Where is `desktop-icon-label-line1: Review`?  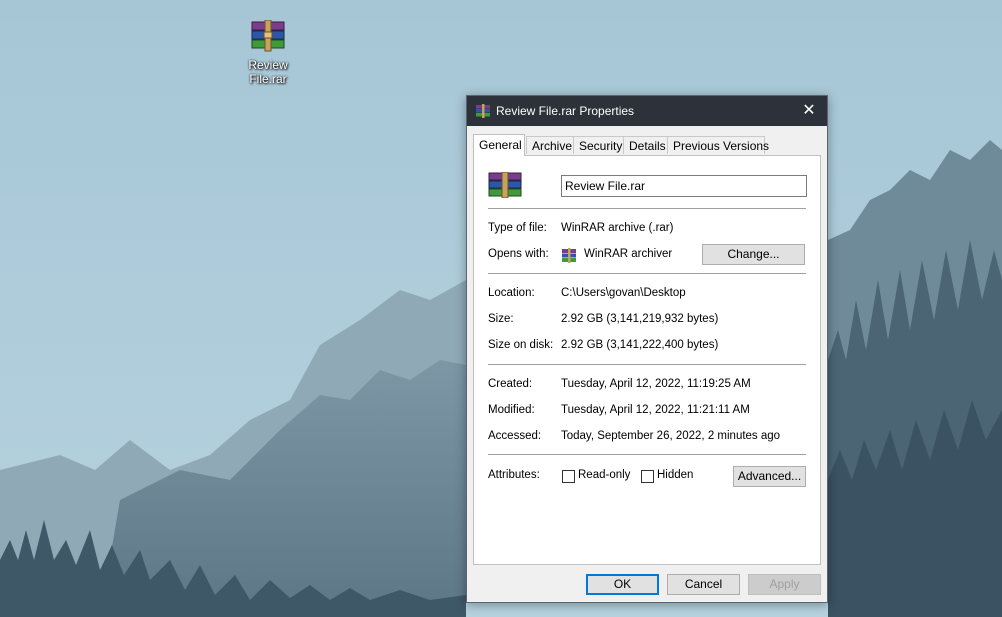
desktop-icon-label-line1: Review is located at coordinates (268, 65).